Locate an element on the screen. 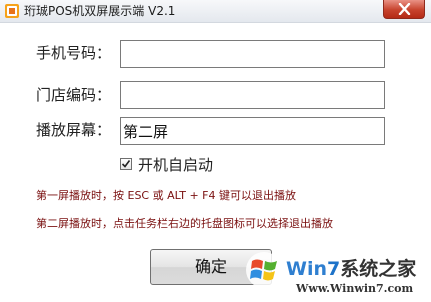 This screenshot has width=431, height=302. watermark-url: Www.Winwin7.com is located at coordinates (355, 288).